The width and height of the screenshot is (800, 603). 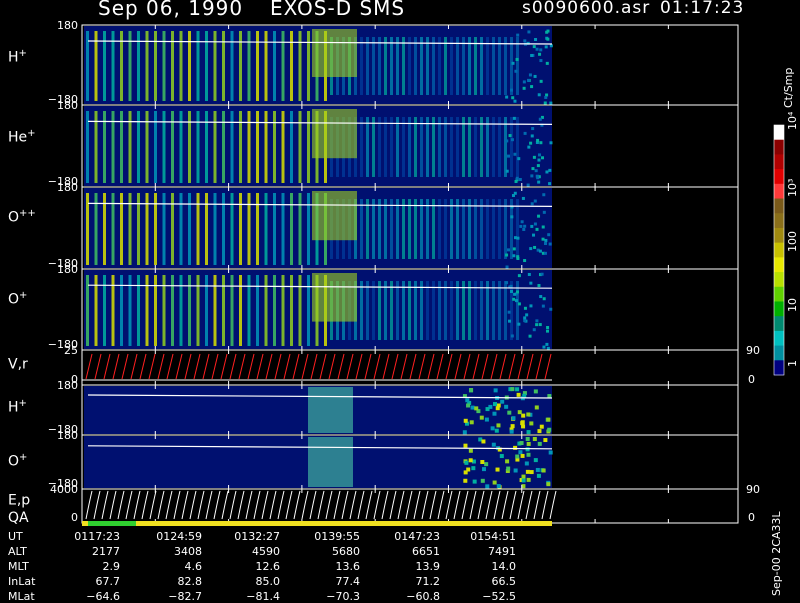 What do you see at coordinates (792, 187) in the screenshot?
I see `colorbar-tick: 10³` at bounding box center [792, 187].